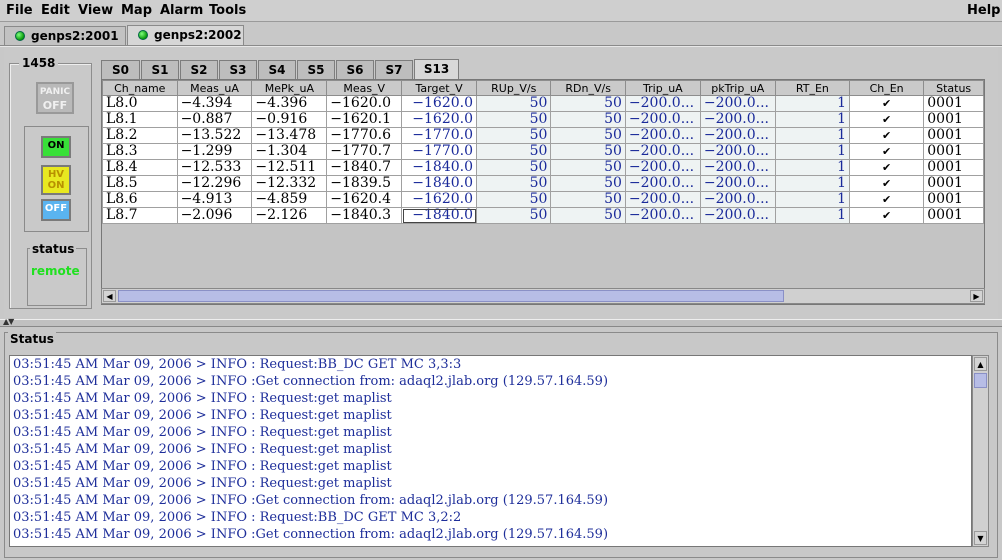  Describe the element at coordinates (364, 88) in the screenshot. I see `column-header: Meas_V` at that location.